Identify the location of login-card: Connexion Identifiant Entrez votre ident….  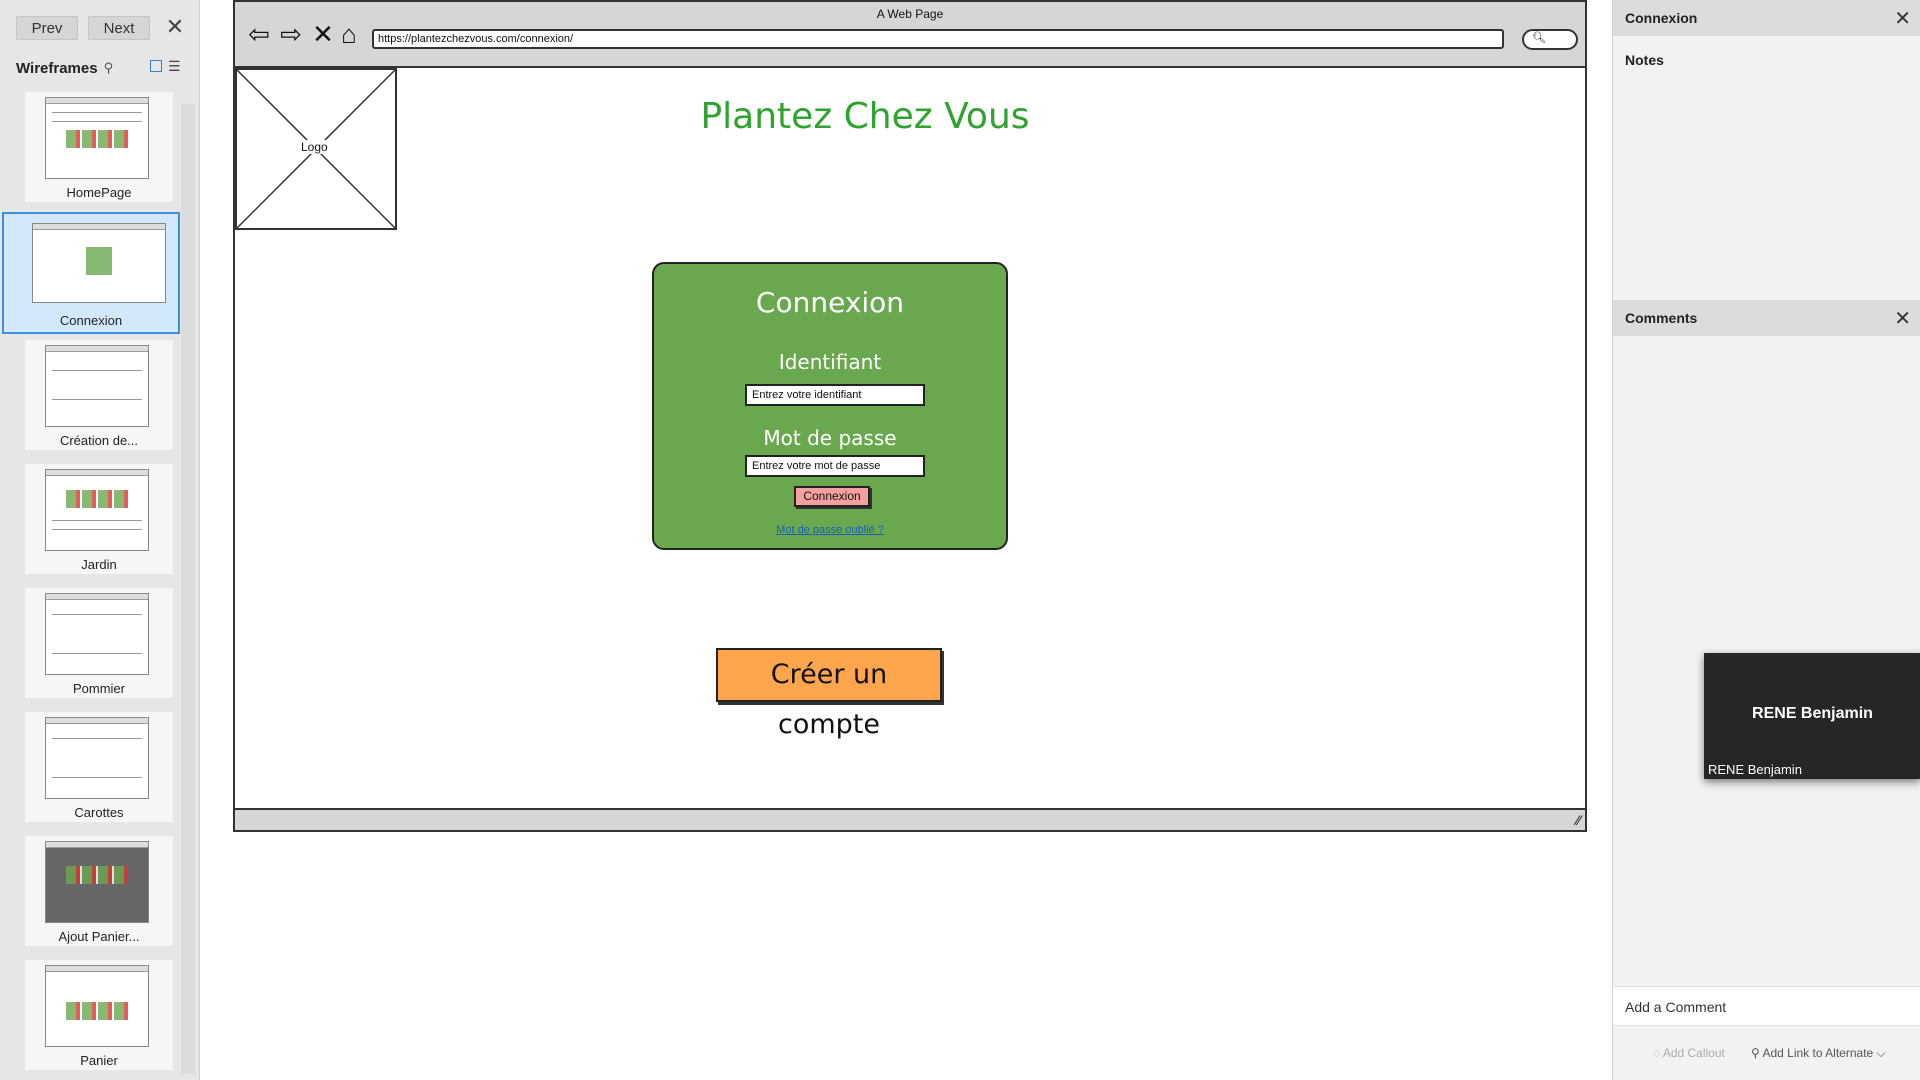
(830, 406).